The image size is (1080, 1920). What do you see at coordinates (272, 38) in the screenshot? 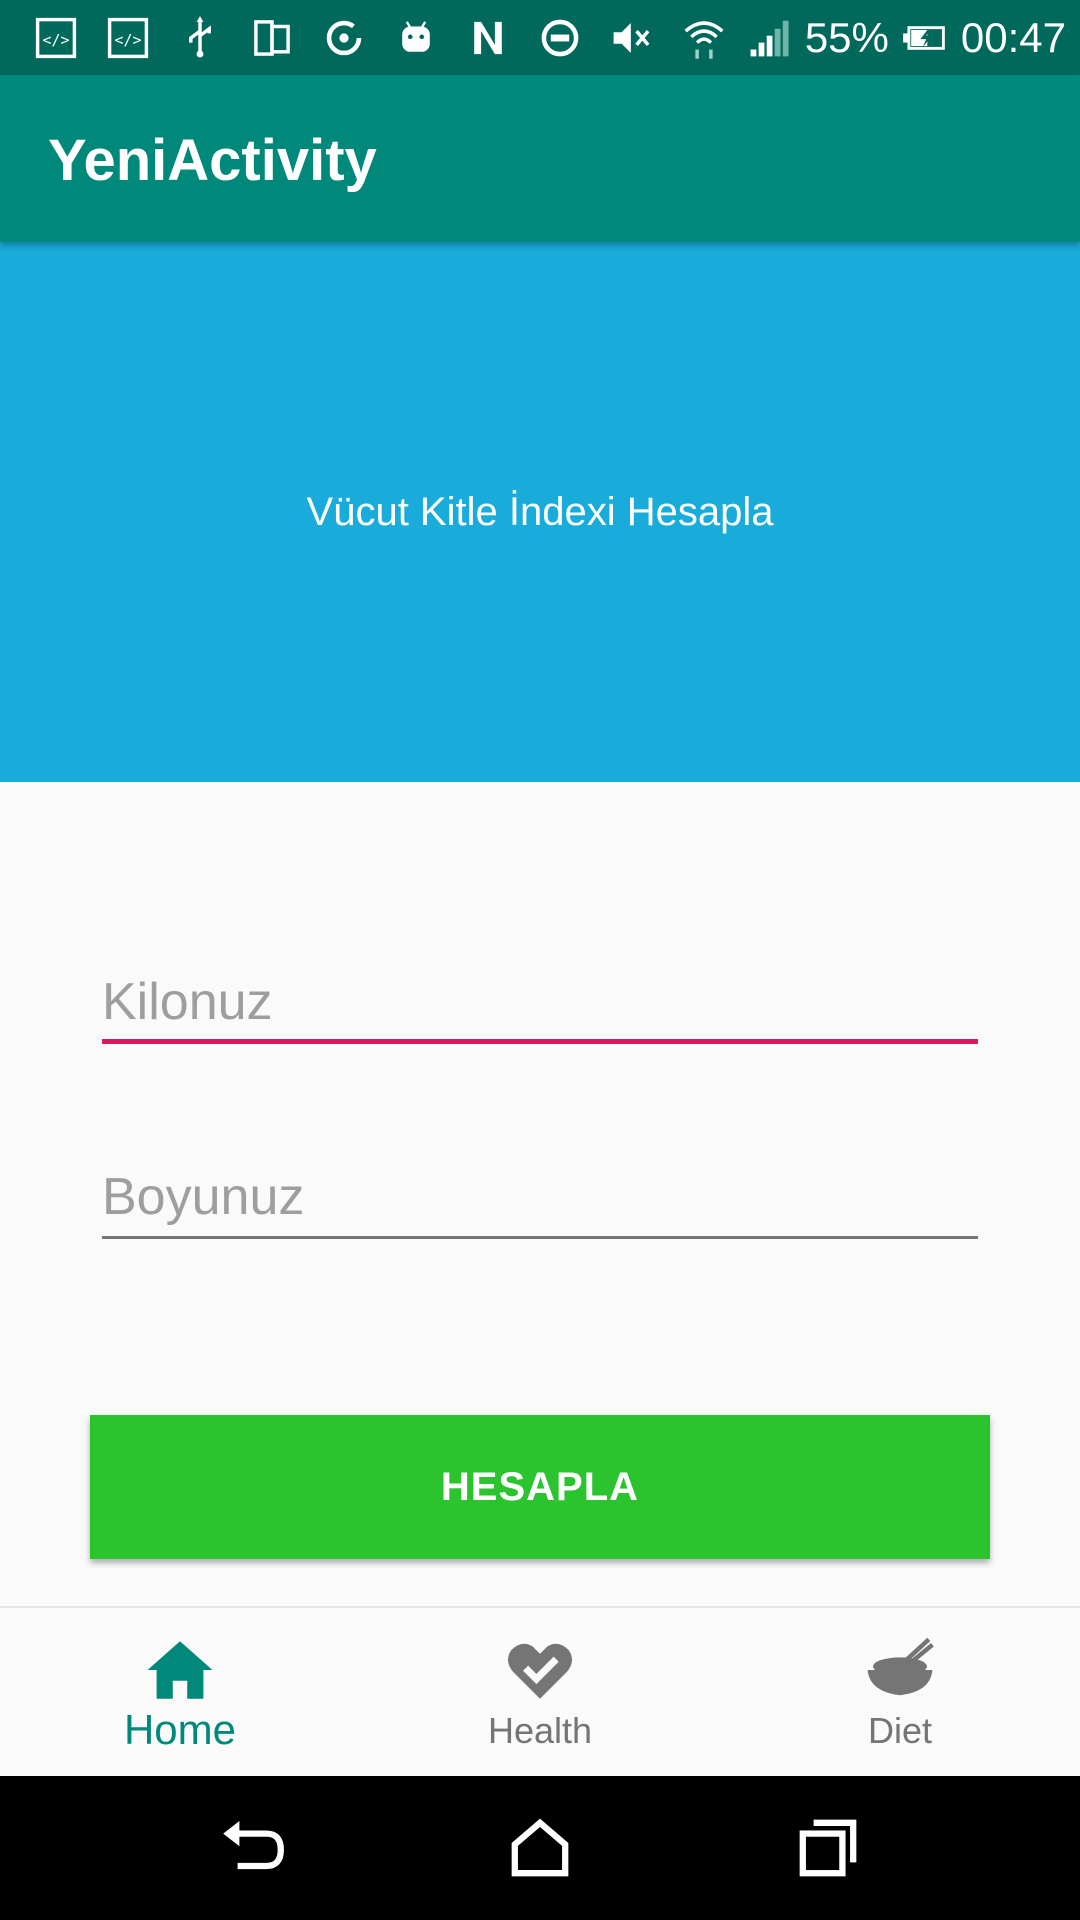
I see `phone-rotate-icon` at bounding box center [272, 38].